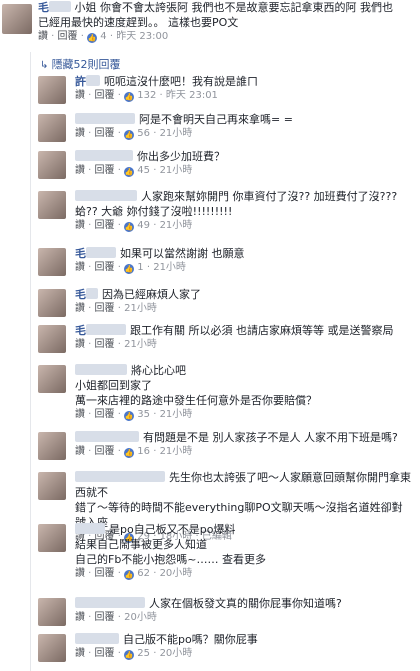 The width and height of the screenshot is (420, 671). I want to click on like-count: 132, so click(147, 95).